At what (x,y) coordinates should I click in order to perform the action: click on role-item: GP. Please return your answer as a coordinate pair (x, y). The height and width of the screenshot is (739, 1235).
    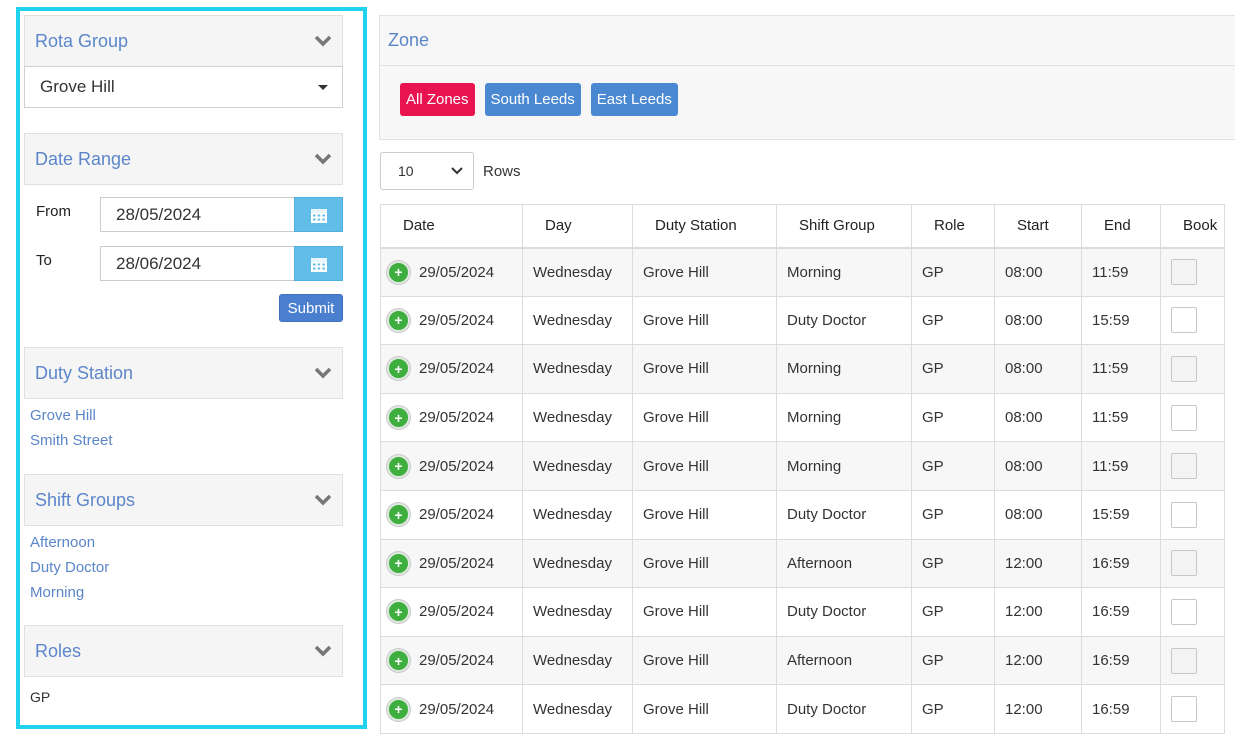
    Looking at the image, I should click on (40, 698).